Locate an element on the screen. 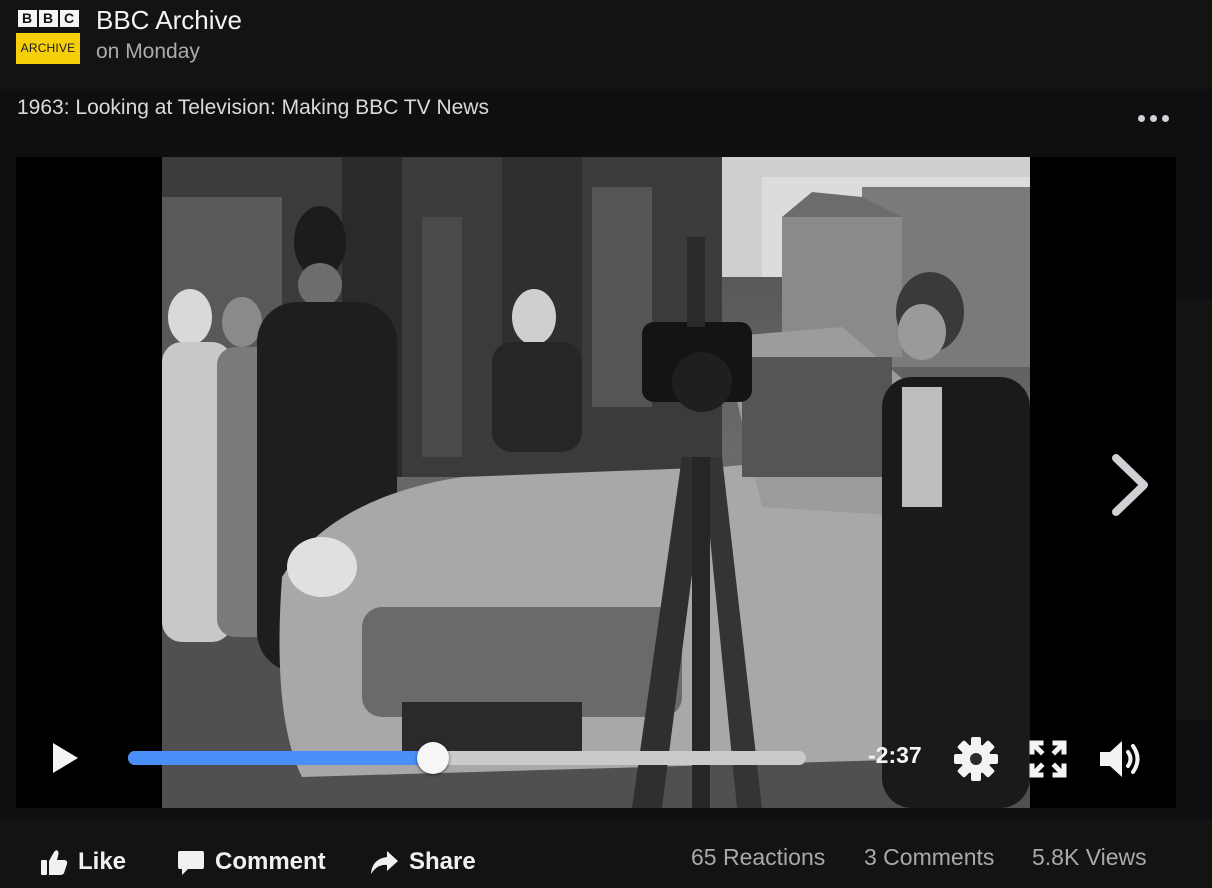  progress-handle is located at coordinates (433, 758).